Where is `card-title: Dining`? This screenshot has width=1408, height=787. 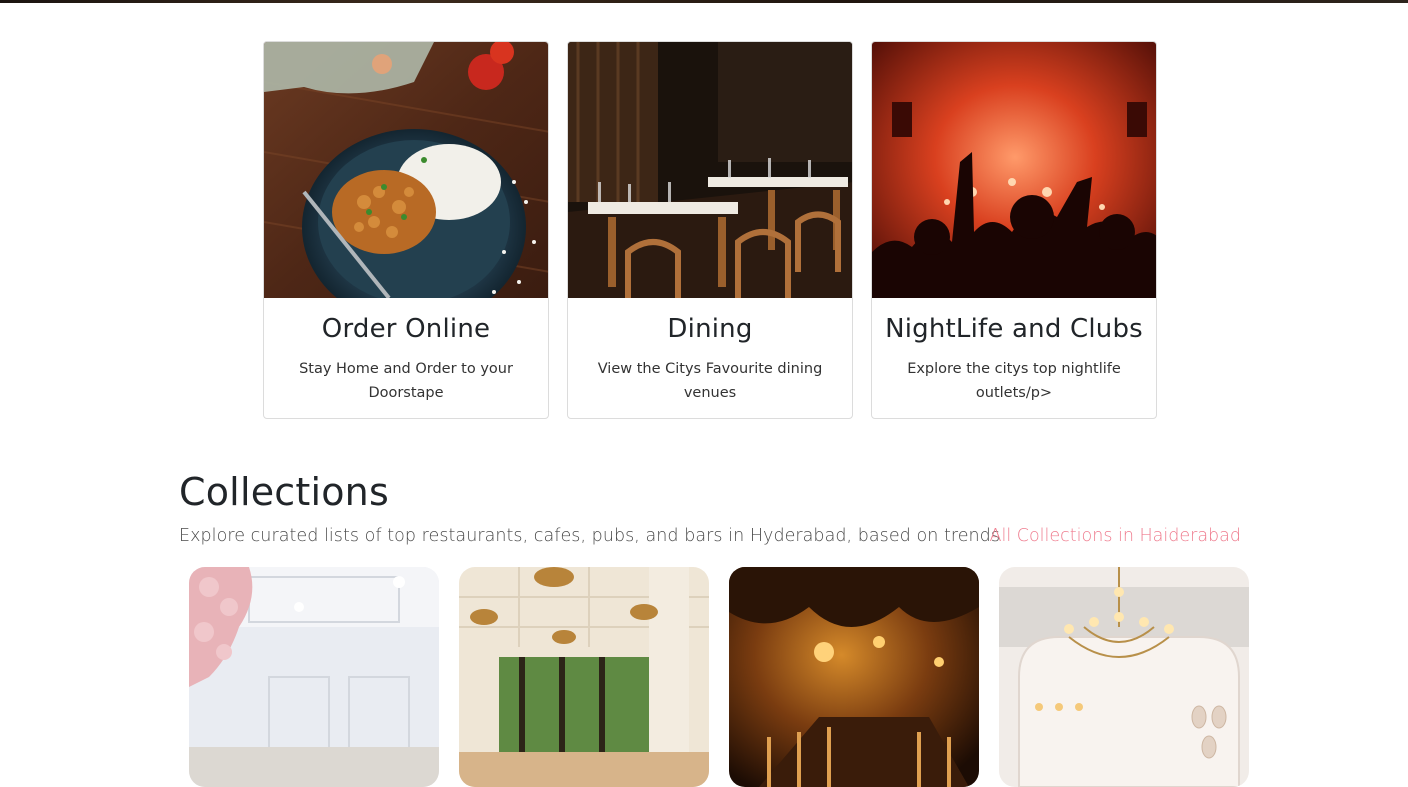
card-title: Dining is located at coordinates (710, 329).